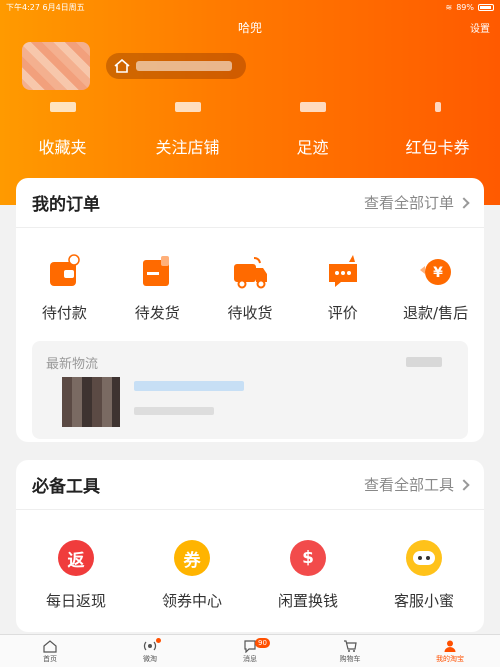 The height and width of the screenshot is (667, 500). I want to click on tab-label: 首页, so click(50, 658).